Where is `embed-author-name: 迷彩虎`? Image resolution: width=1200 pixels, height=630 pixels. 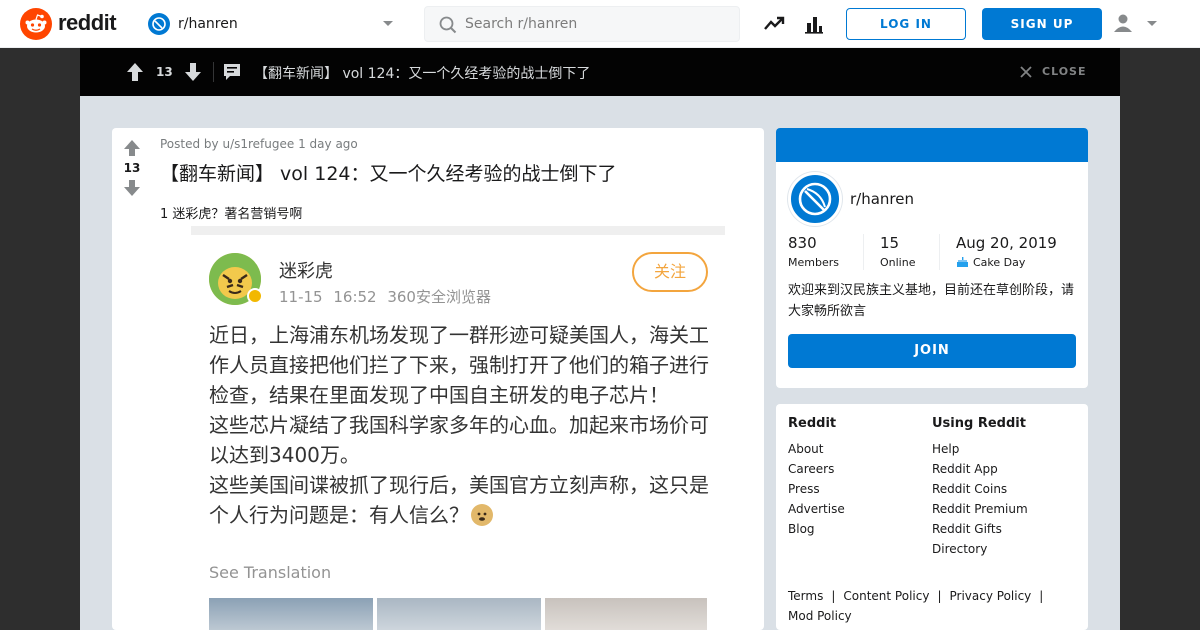 embed-author-name: 迷彩虎 is located at coordinates (306, 271).